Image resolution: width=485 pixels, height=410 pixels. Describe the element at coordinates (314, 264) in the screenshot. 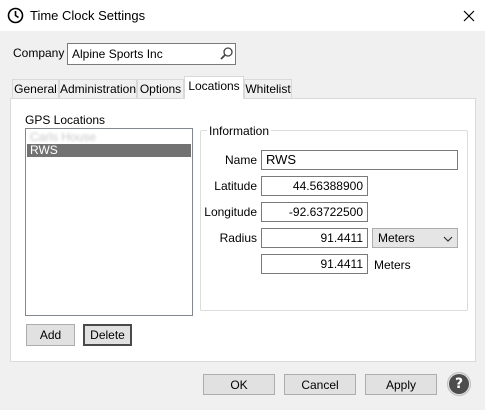

I see `radius-converted-field: 91.4411` at that location.